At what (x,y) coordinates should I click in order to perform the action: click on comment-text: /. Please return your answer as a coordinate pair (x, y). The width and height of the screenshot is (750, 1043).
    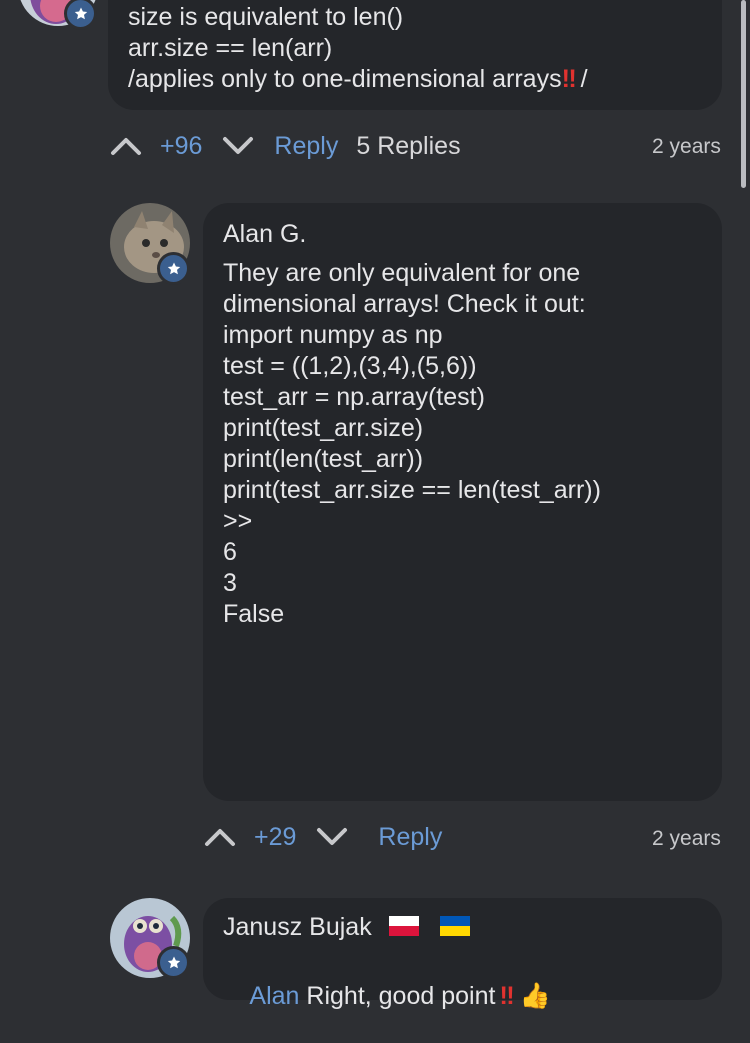
    Looking at the image, I should click on (580, 79).